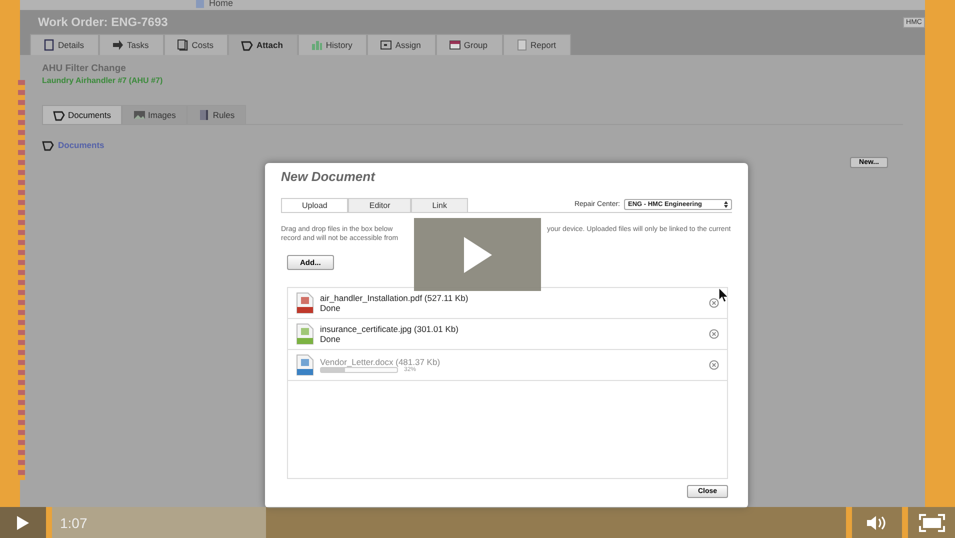  I want to click on file-name: insurance_certificate.jpg (301.01 Kb), so click(390, 329).